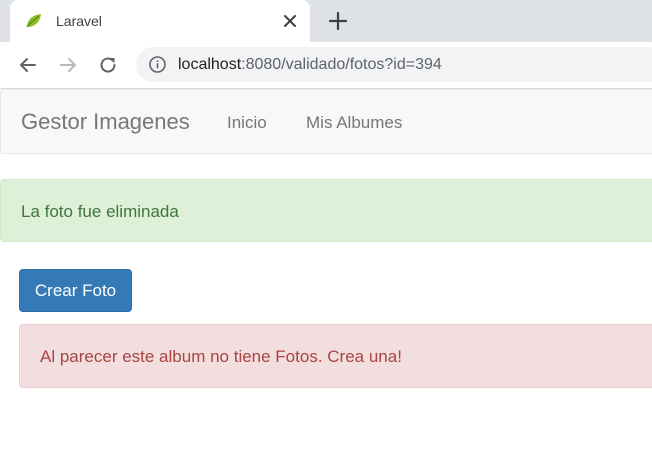 Image resolution: width=652 pixels, height=469 pixels. What do you see at coordinates (108, 65) in the screenshot?
I see `reload-icon` at bounding box center [108, 65].